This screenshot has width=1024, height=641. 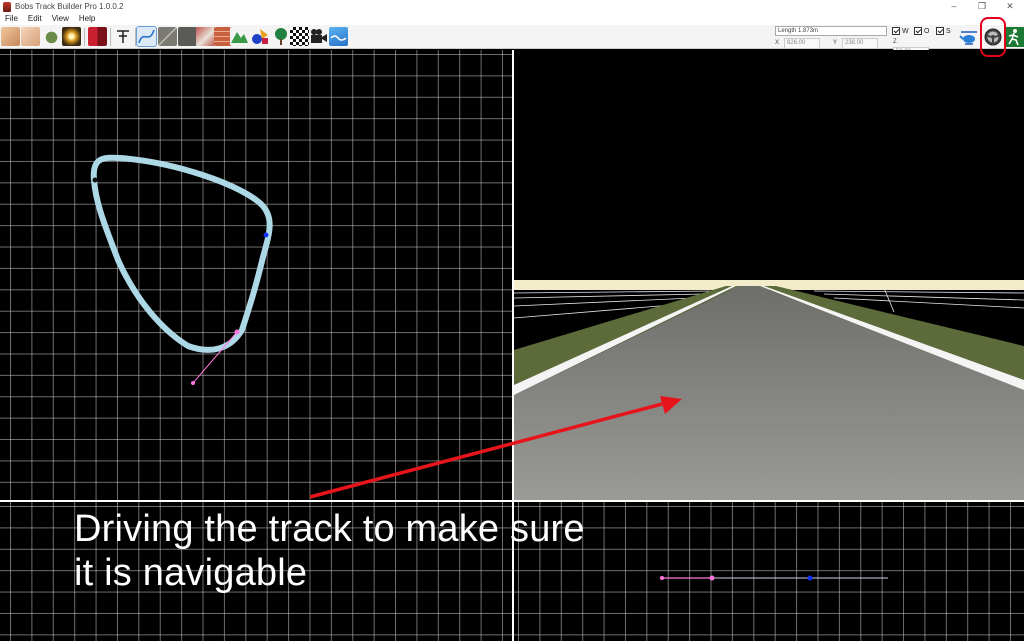 I want to click on window-title: Bobs Track Builder Pro 1.0.0.2, so click(x=69, y=6).